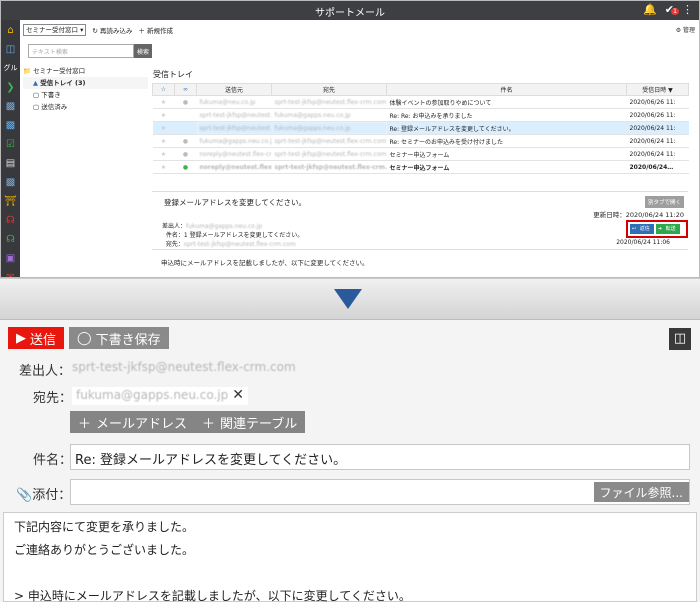  I want to click on check-box-icon: ☑, so click(10, 144).